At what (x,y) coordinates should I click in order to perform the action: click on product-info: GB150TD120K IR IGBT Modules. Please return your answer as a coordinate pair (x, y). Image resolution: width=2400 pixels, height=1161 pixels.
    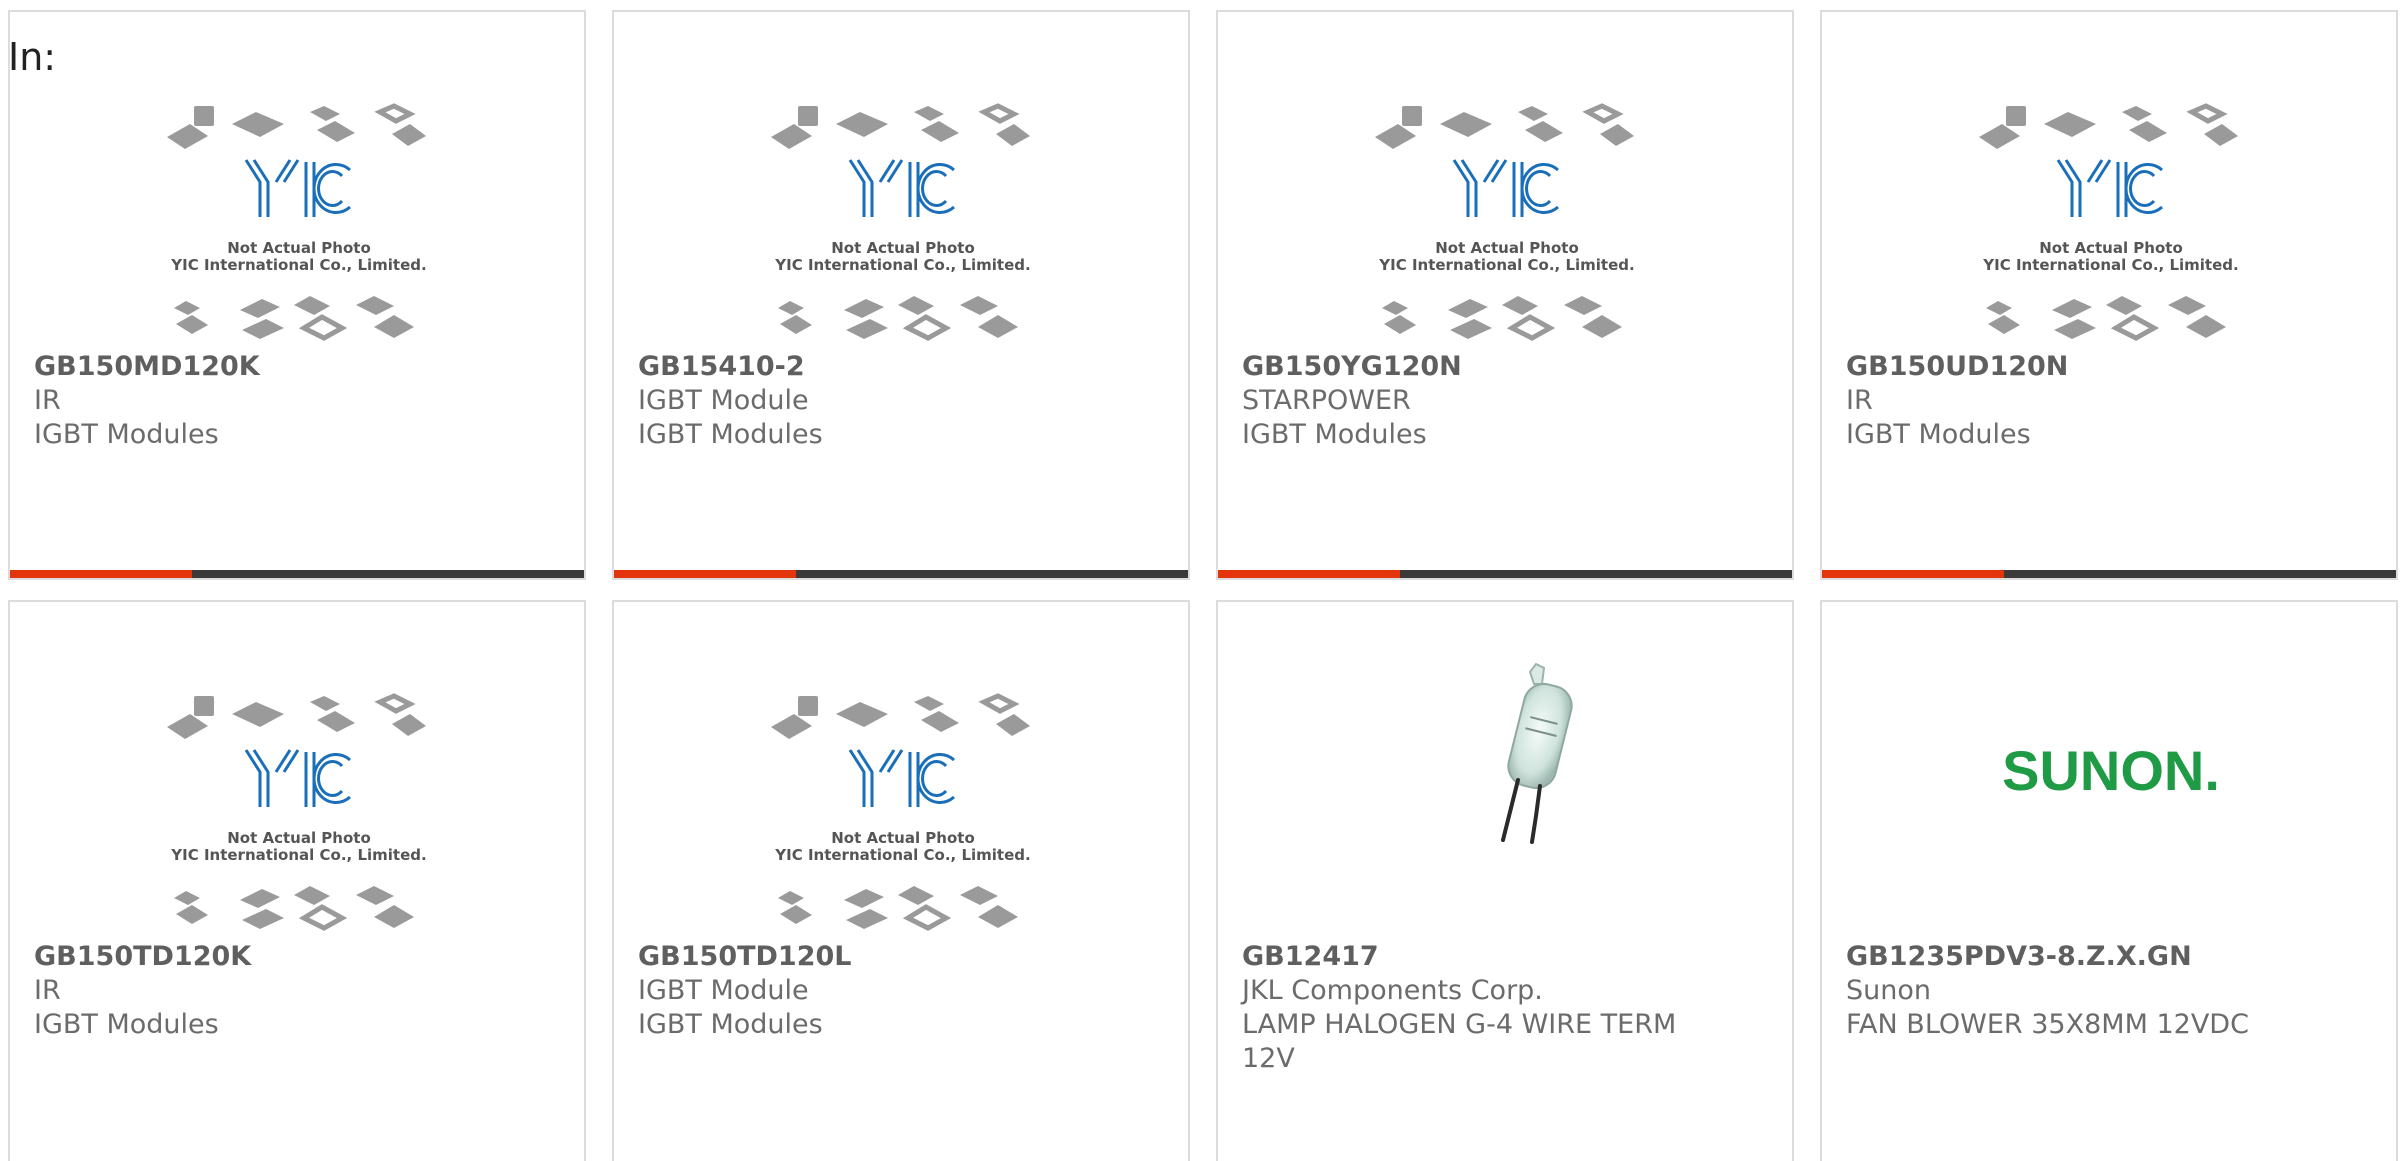
    Looking at the image, I should click on (297, 991).